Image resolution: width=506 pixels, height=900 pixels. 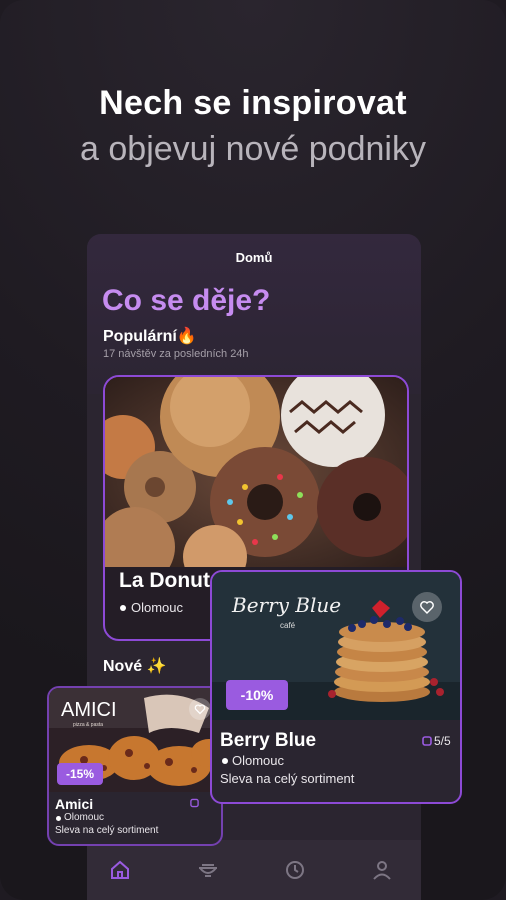 What do you see at coordinates (253, 149) in the screenshot?
I see `headline-subtitle: a objevuj nové podniky` at bounding box center [253, 149].